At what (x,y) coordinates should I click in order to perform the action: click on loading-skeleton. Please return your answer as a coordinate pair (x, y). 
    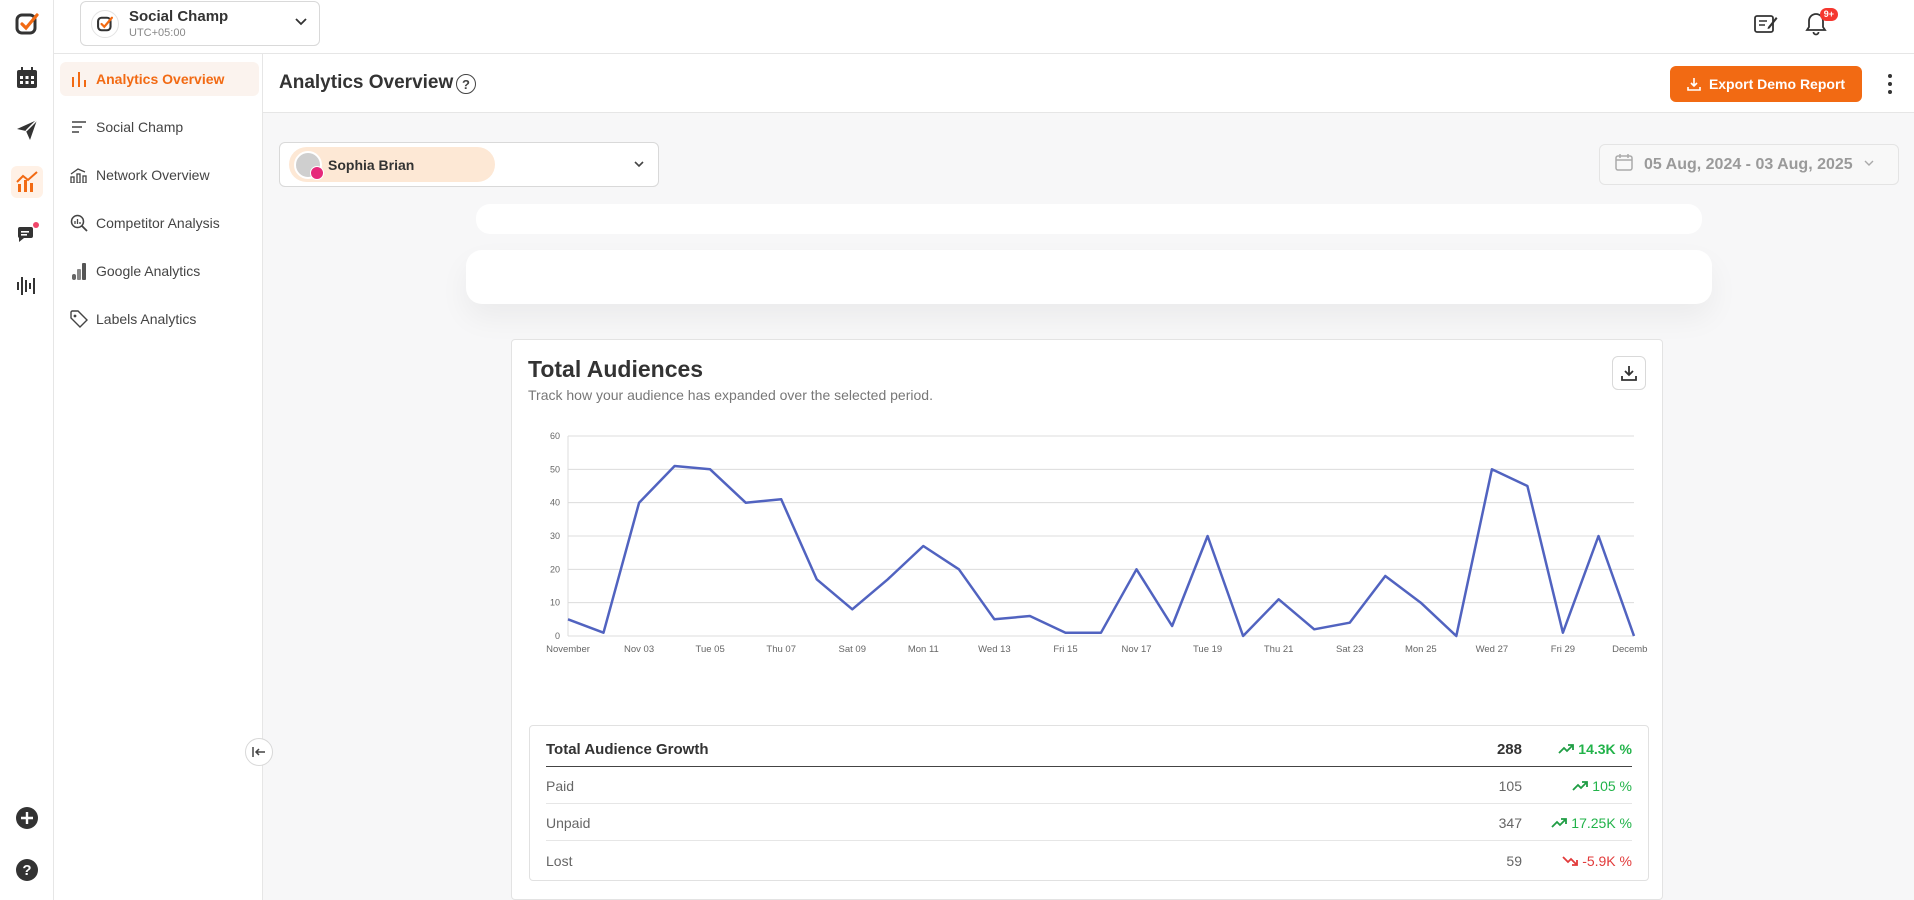
    Looking at the image, I should click on (1089, 254).